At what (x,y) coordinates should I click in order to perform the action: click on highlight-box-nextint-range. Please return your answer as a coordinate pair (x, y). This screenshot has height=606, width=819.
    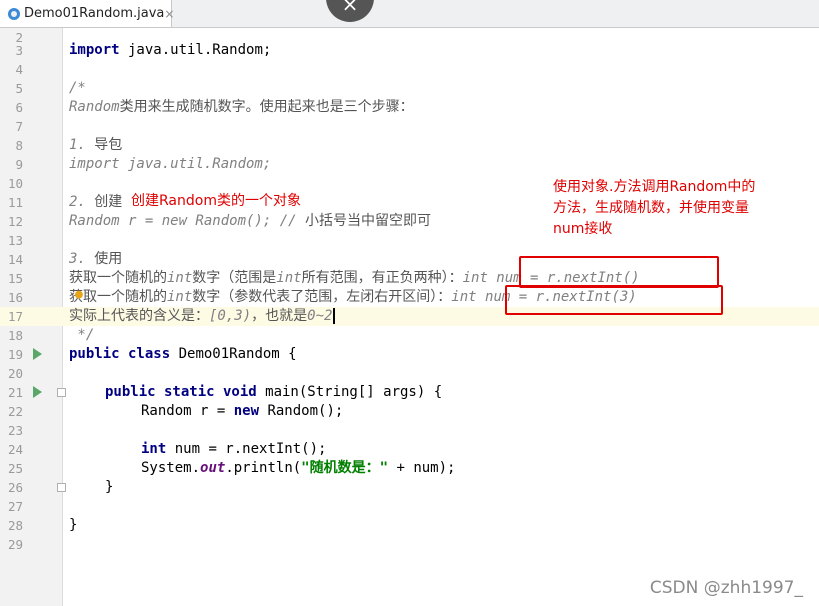
    Looking at the image, I should click on (614, 300).